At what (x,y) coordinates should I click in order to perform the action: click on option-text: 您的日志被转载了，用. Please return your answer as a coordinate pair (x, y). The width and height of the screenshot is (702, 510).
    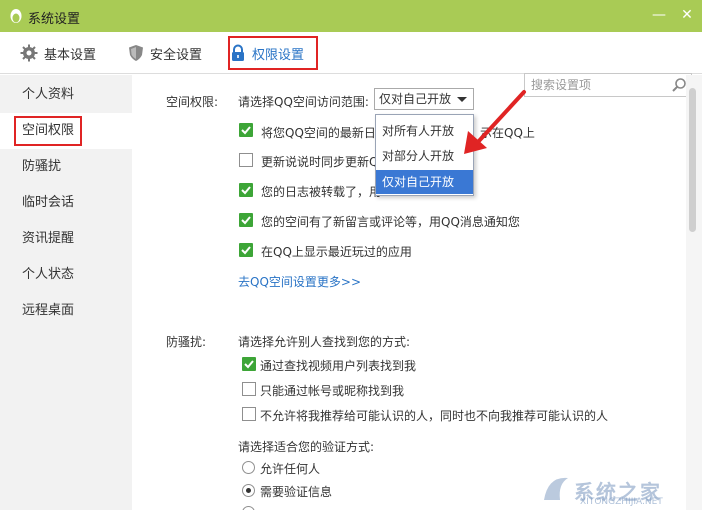
    Looking at the image, I should click on (321, 192).